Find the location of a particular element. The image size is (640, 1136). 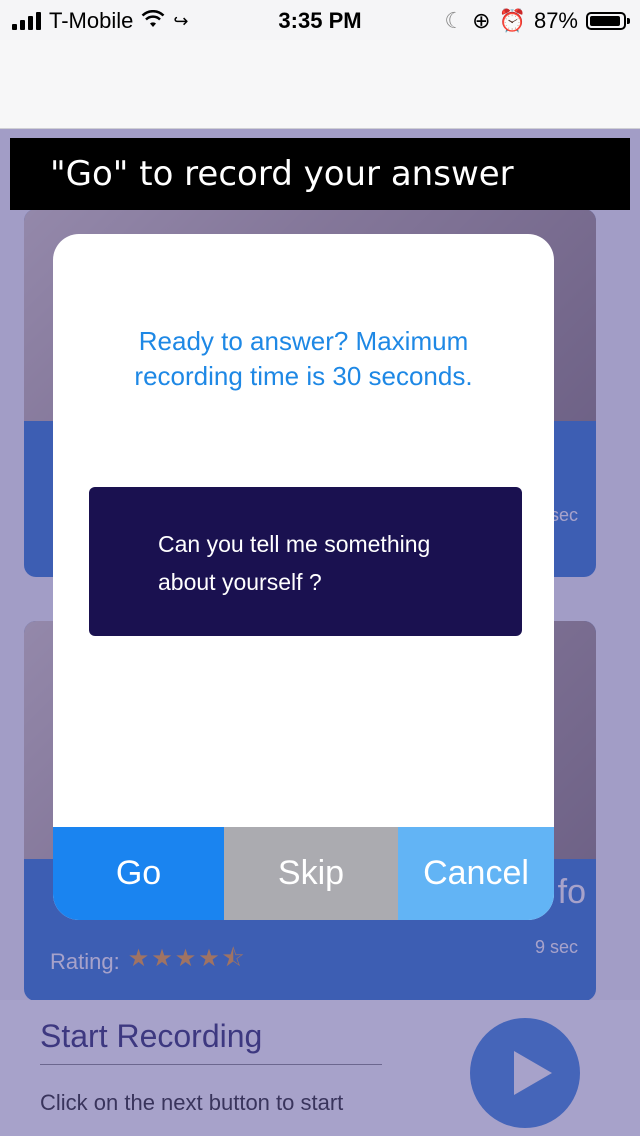

status-right: ☾ ⊕ ⏰ 87% is located at coordinates (537, 21).